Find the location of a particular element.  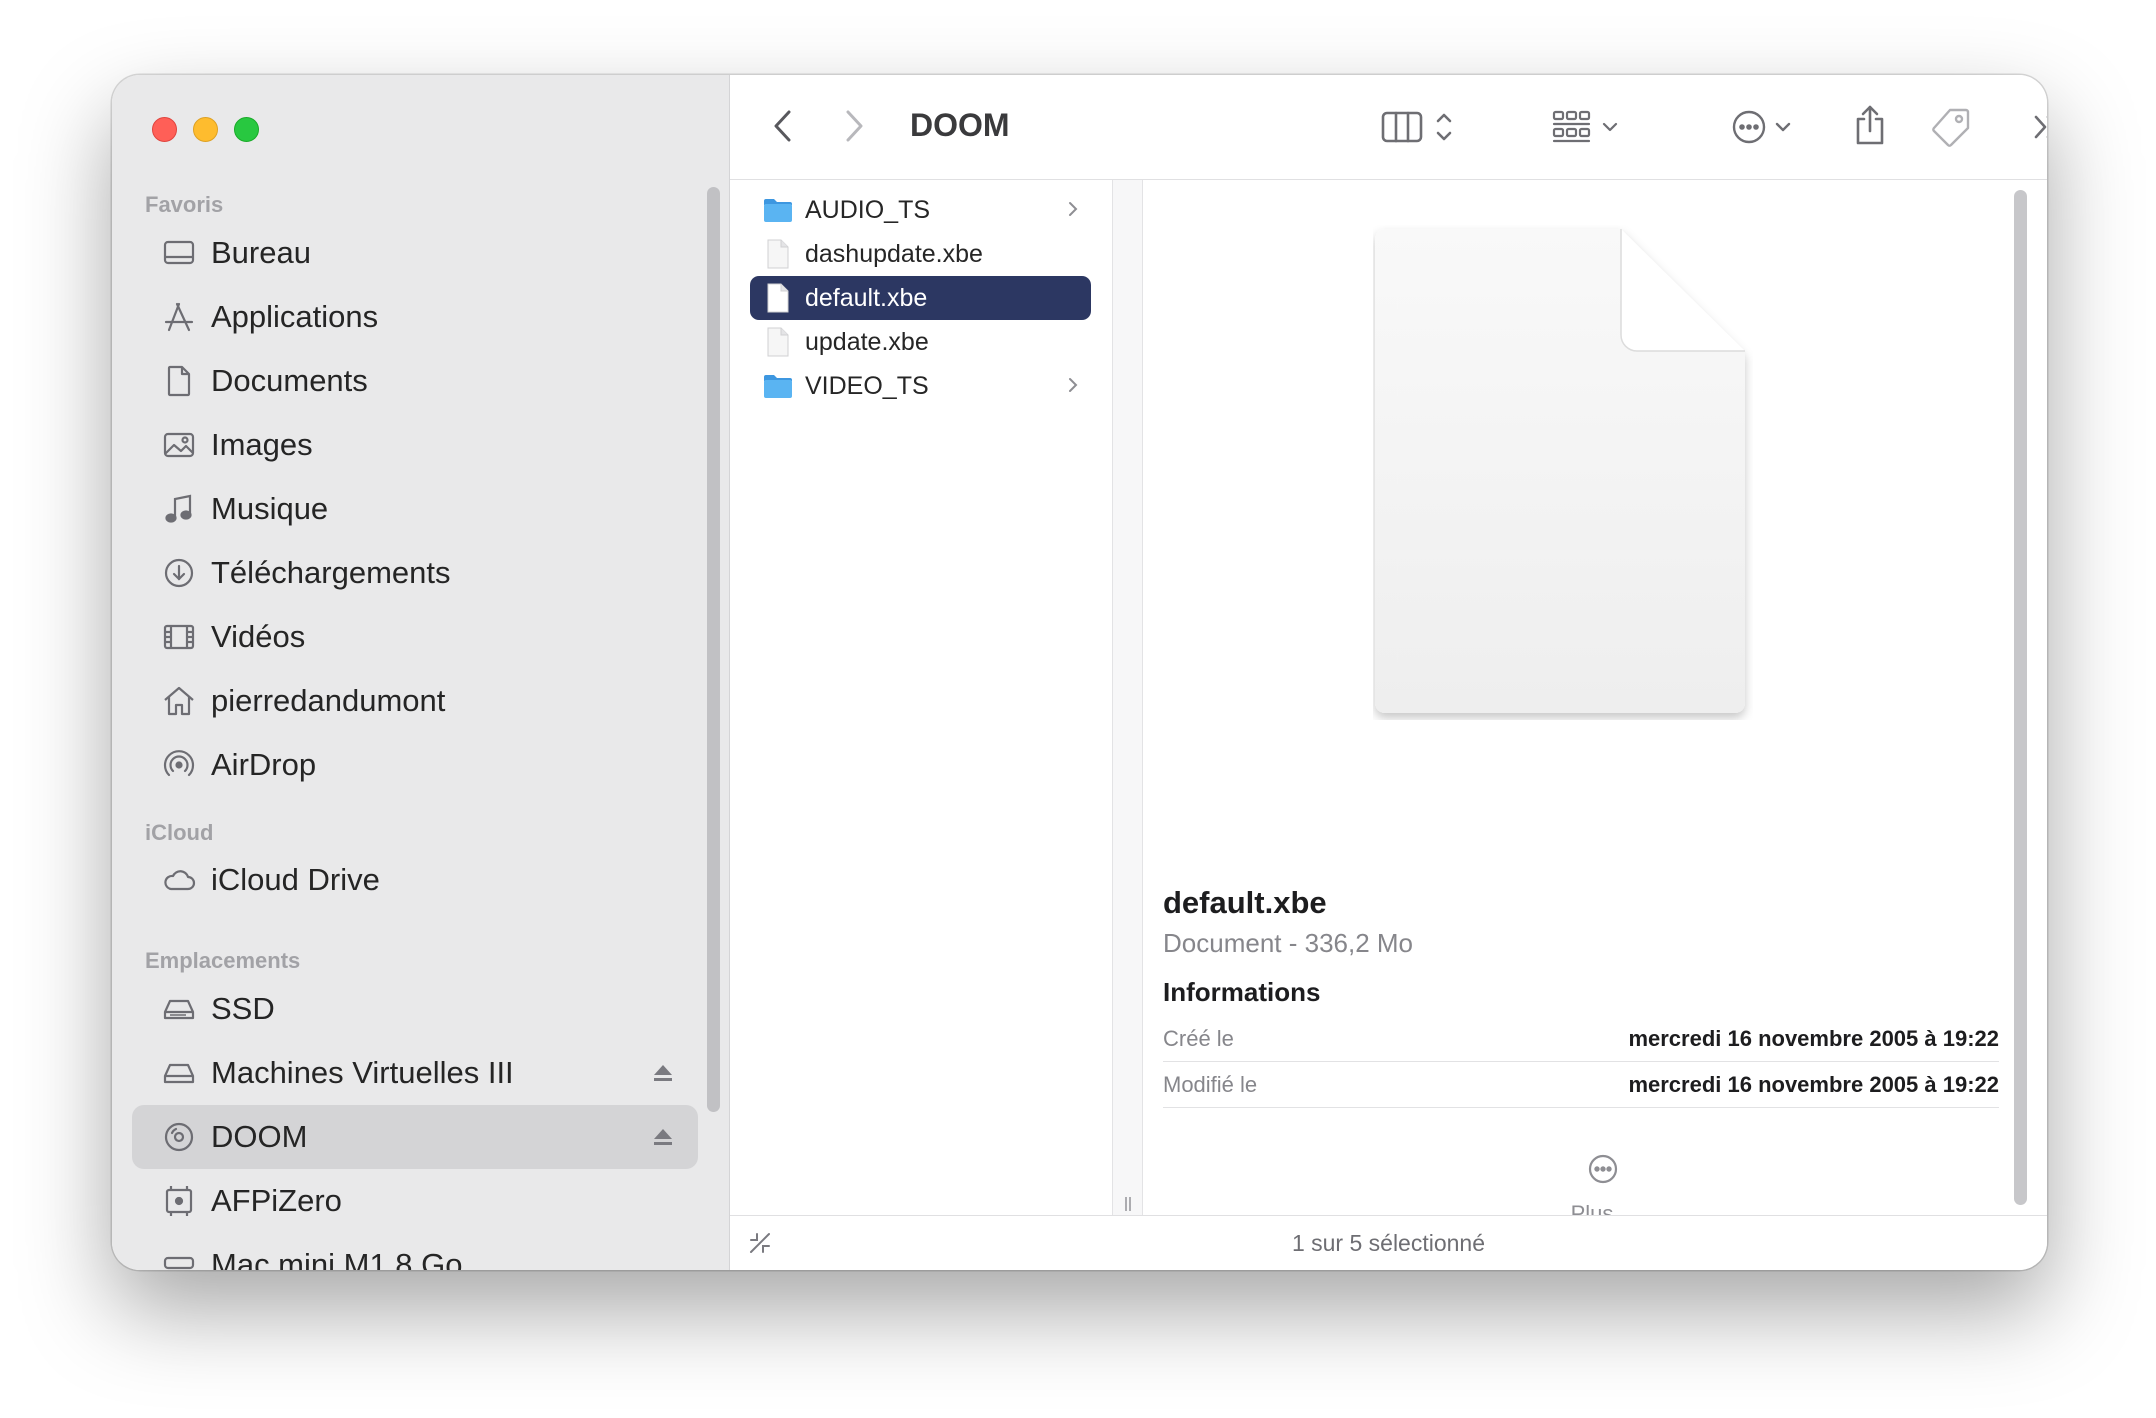

list-item-audio-ts: AUDIO_TS is located at coordinates (920, 210).